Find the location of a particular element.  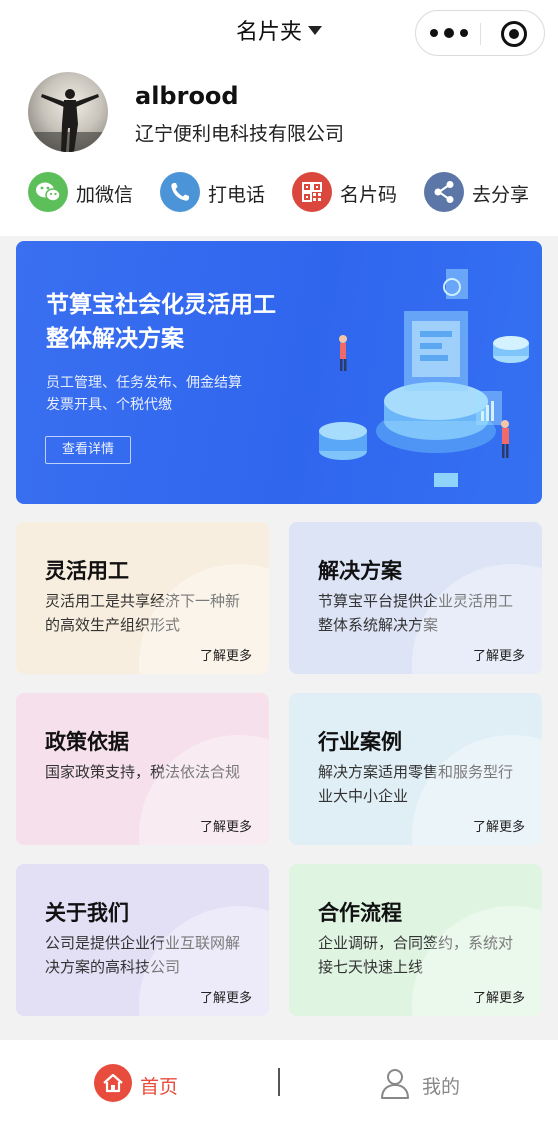

tab-divider is located at coordinates (279, 1082).